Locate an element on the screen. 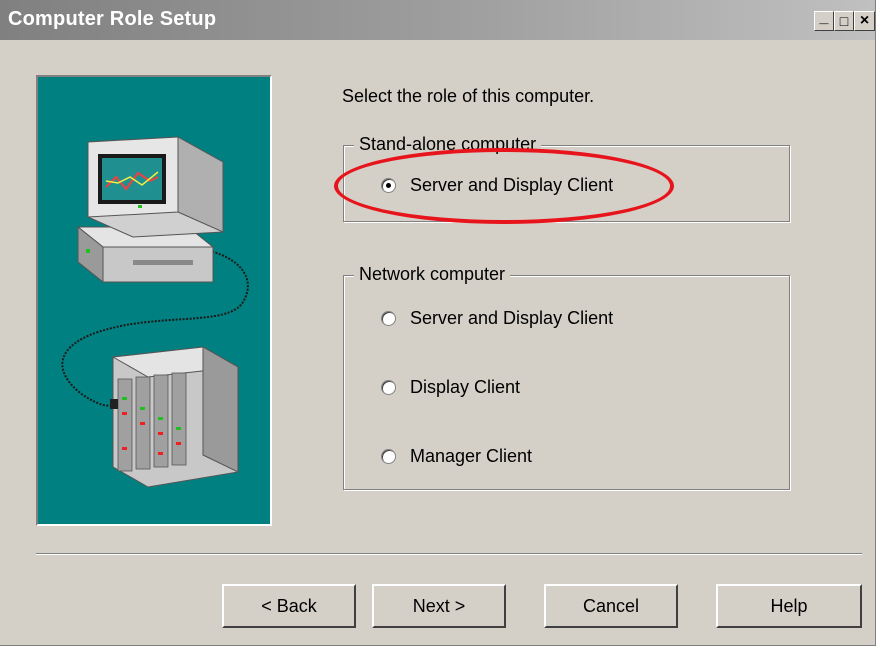 The height and width of the screenshot is (647, 877). standalone-group-label: Stand-alone computer is located at coordinates (448, 144).